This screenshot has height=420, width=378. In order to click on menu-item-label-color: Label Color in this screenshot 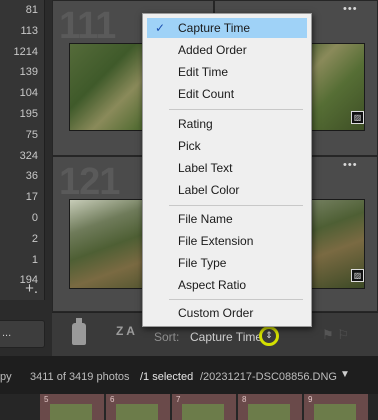, I will do `click(227, 190)`.